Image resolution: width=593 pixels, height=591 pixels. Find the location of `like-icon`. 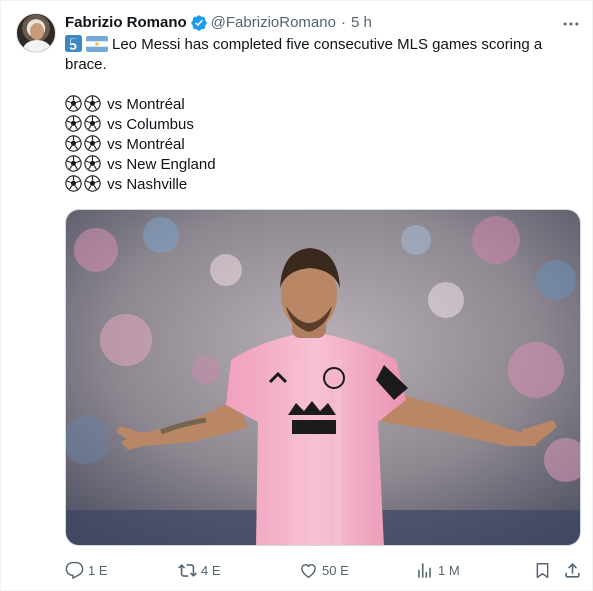

like-icon is located at coordinates (308, 570).